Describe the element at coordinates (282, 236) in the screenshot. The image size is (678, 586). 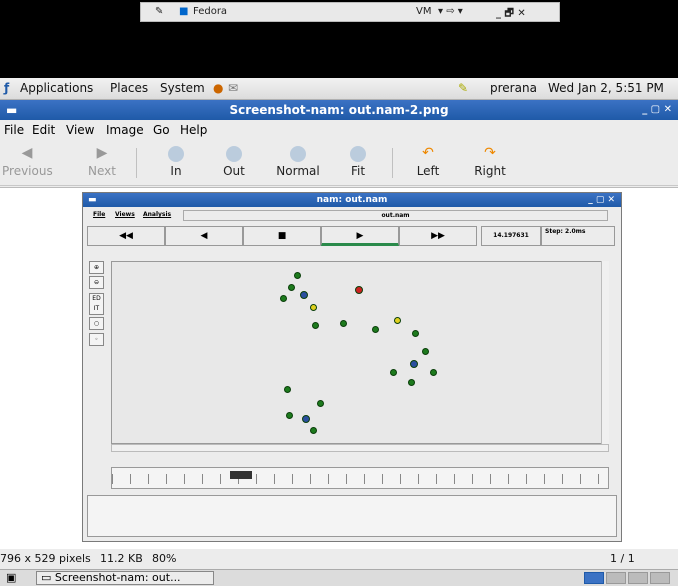
I see `stop-button: ■` at that location.